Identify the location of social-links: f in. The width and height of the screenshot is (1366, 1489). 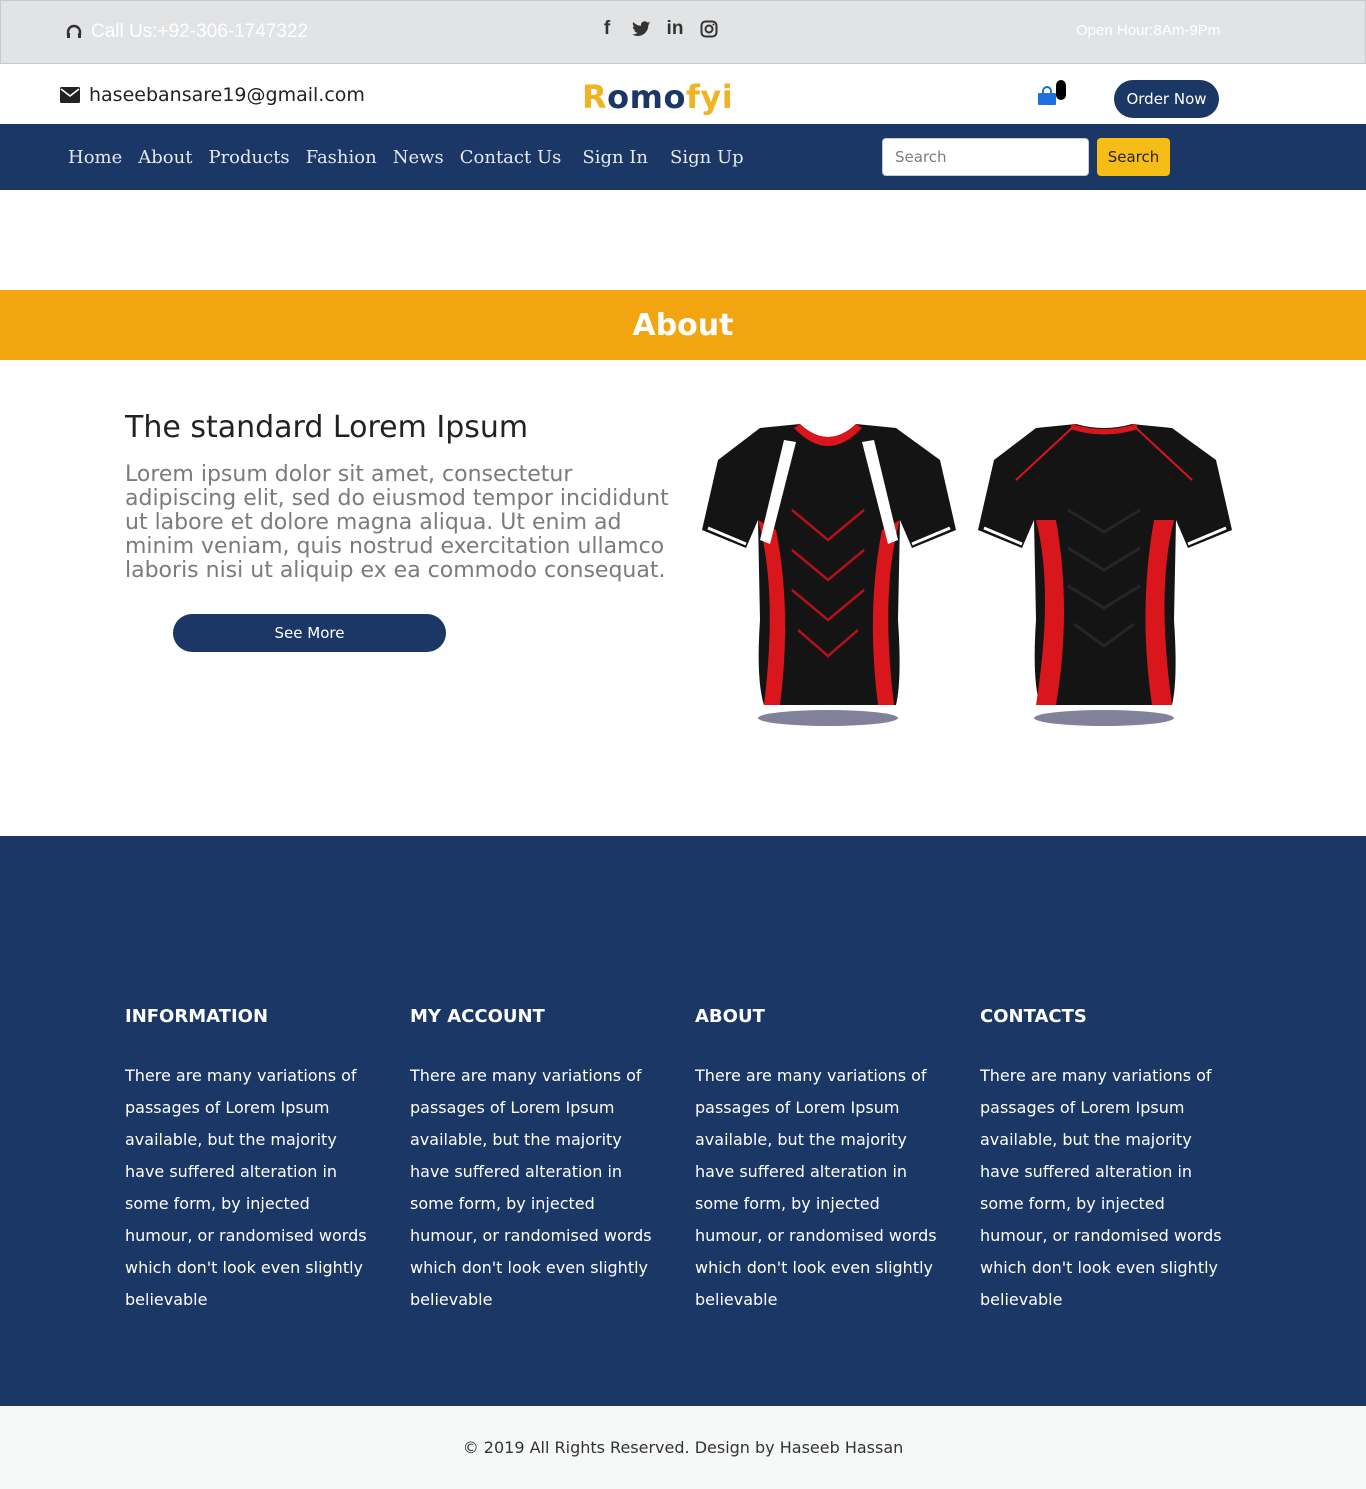
(658, 29).